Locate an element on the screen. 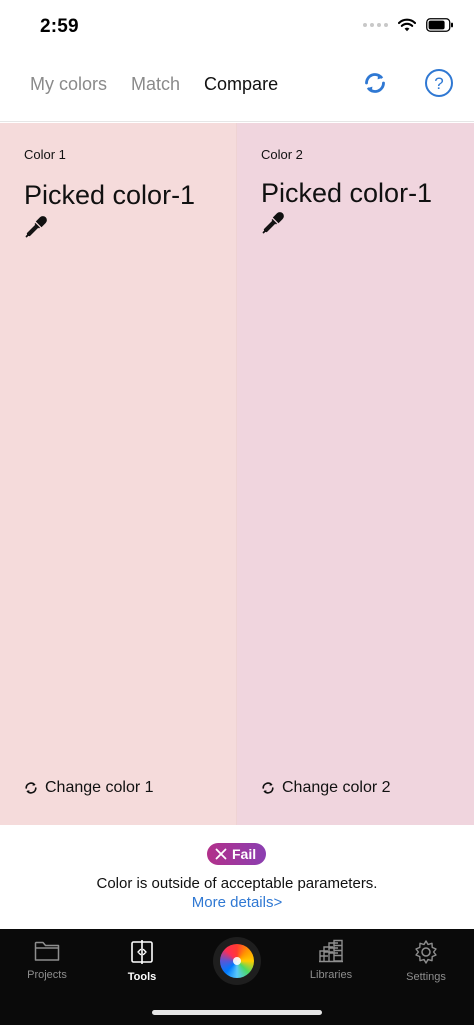 The width and height of the screenshot is (474, 1025). tabbar-item-settings: Settings is located at coordinates (426, 961).